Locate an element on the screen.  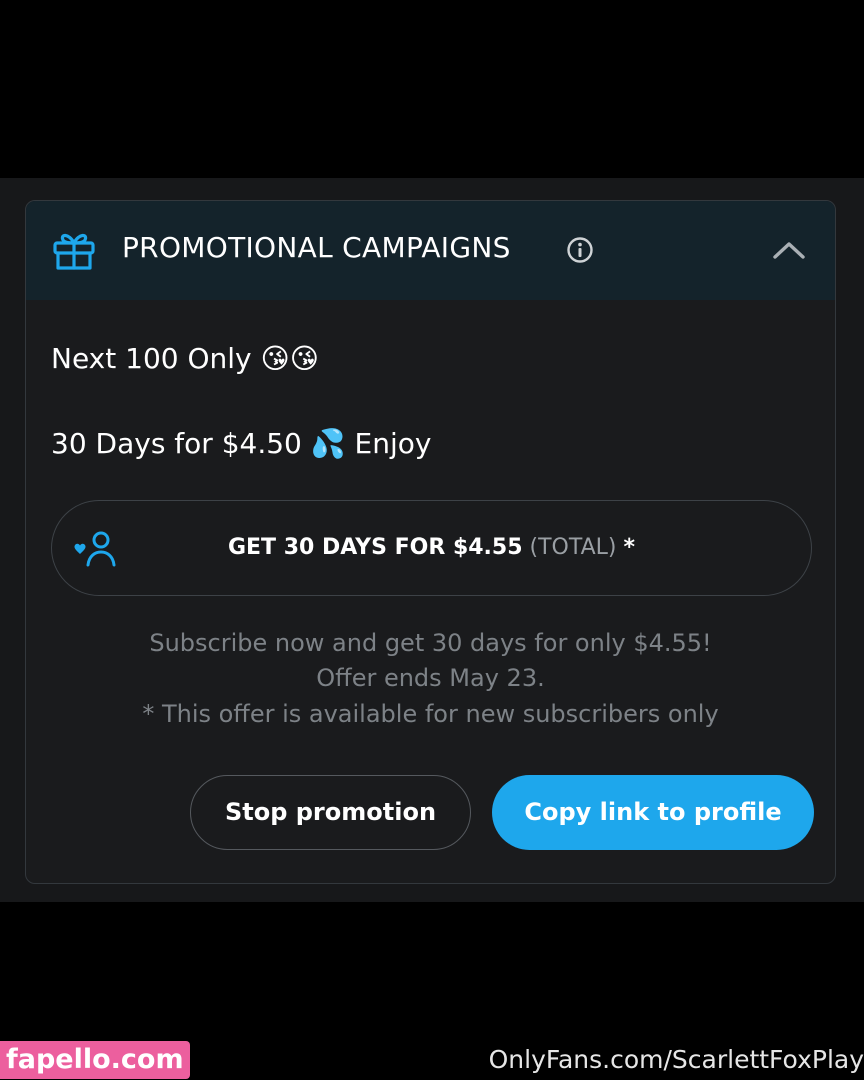
watermark-right: OnlyFans.com/ScarlettFoxPlay is located at coordinates (676, 1059).